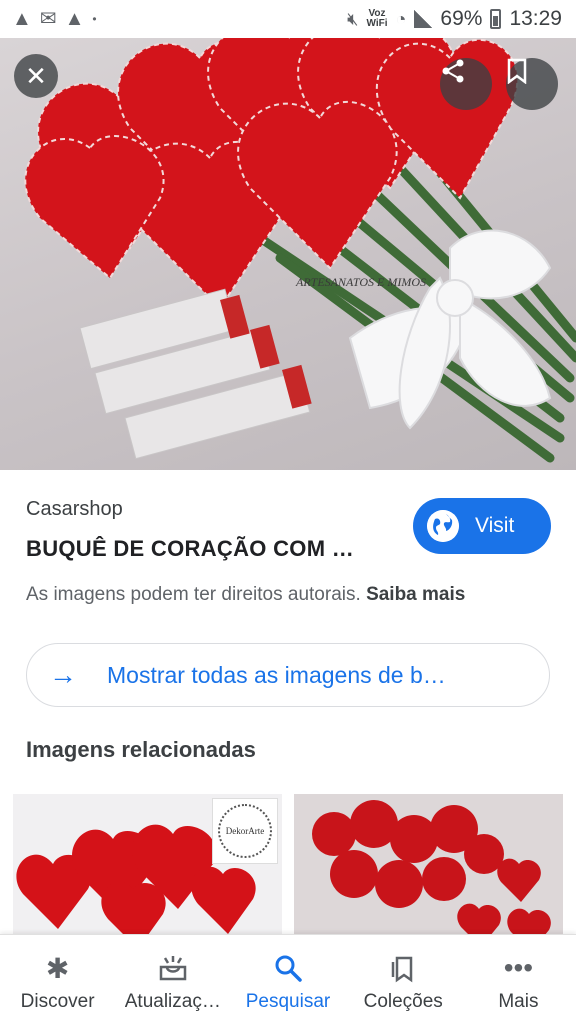 The height and width of the screenshot is (1024, 576). I want to click on save-button, so click(532, 84).